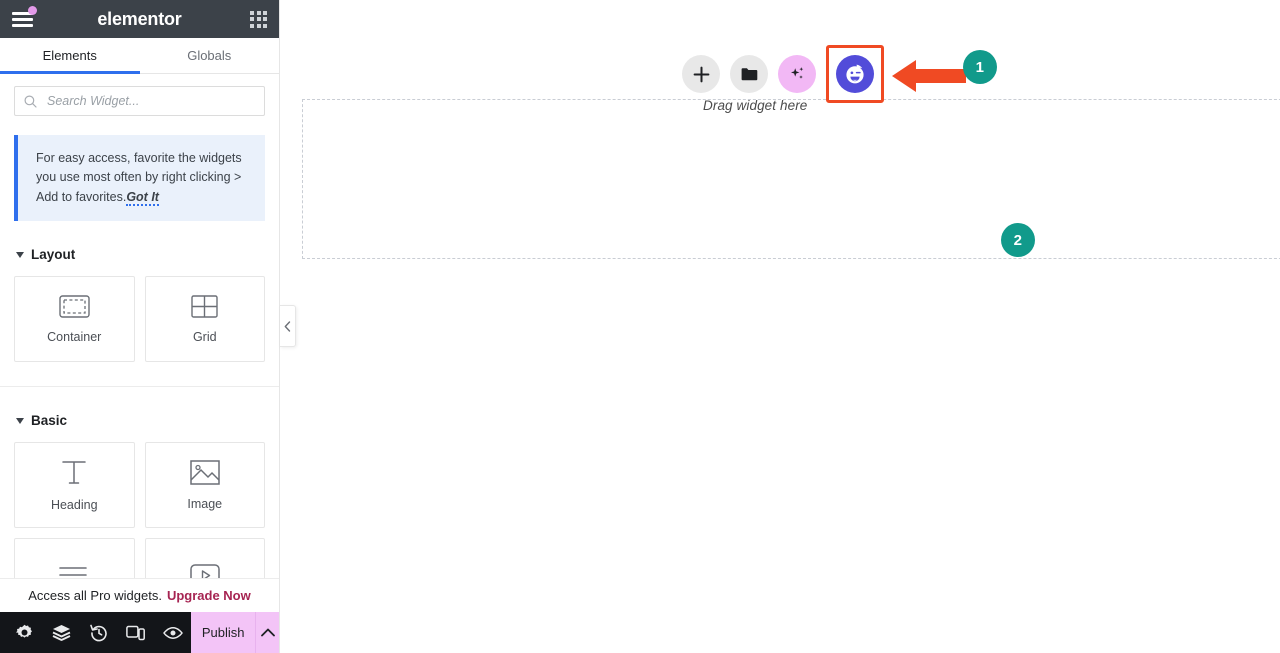  What do you see at coordinates (755, 105) in the screenshot?
I see `drag-widget-hint: Drag widget here` at bounding box center [755, 105].